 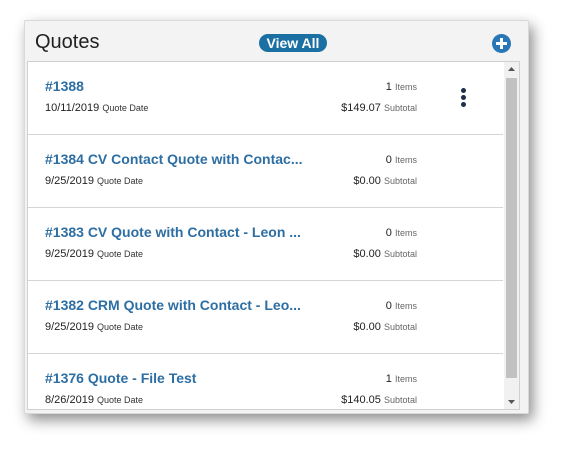 What do you see at coordinates (511, 69) in the screenshot?
I see `scroll-up-arrow-icon` at bounding box center [511, 69].